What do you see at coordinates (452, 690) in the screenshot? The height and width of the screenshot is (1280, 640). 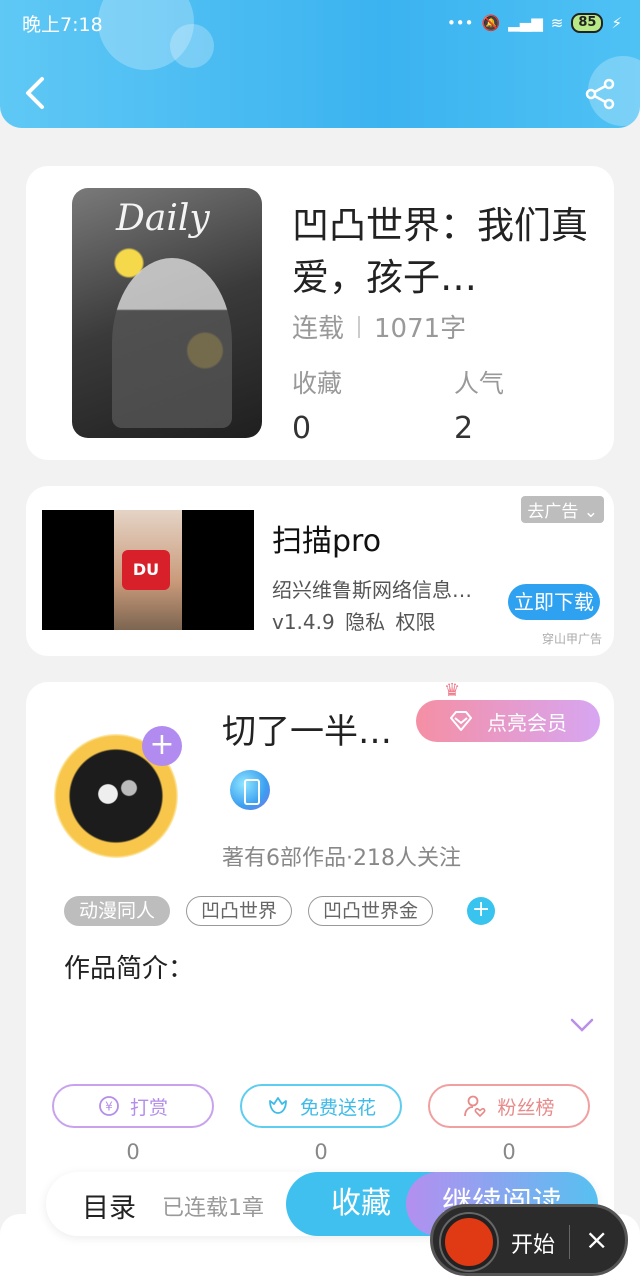 I see `crown-icon: ♛` at bounding box center [452, 690].